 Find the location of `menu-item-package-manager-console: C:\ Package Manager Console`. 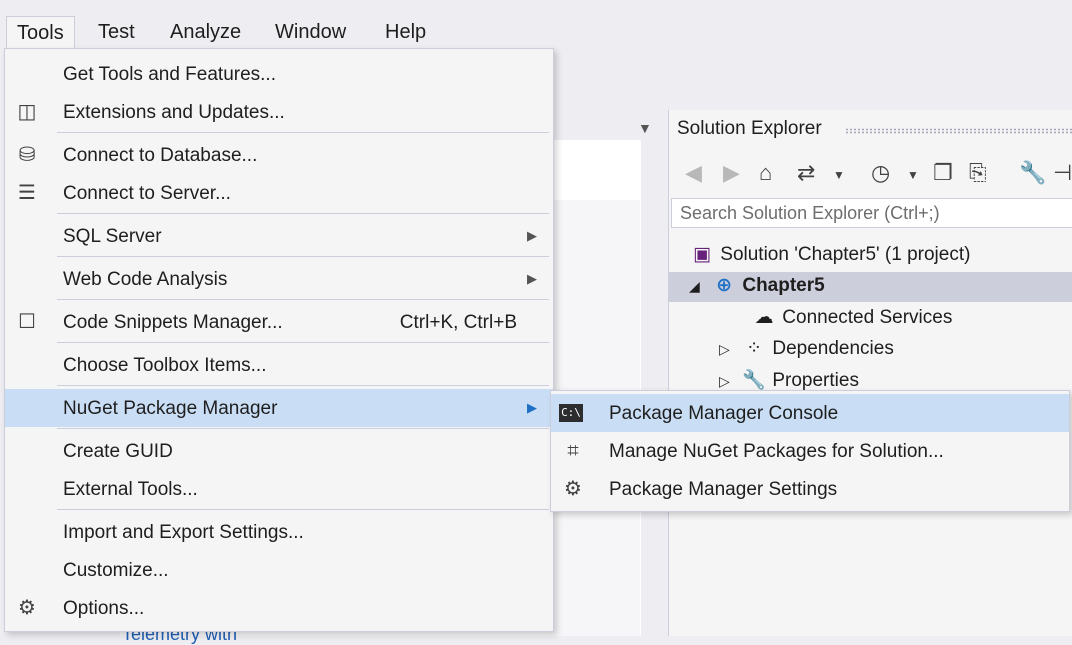

menu-item-package-manager-console: C:\ Package Manager Console is located at coordinates (810, 413).